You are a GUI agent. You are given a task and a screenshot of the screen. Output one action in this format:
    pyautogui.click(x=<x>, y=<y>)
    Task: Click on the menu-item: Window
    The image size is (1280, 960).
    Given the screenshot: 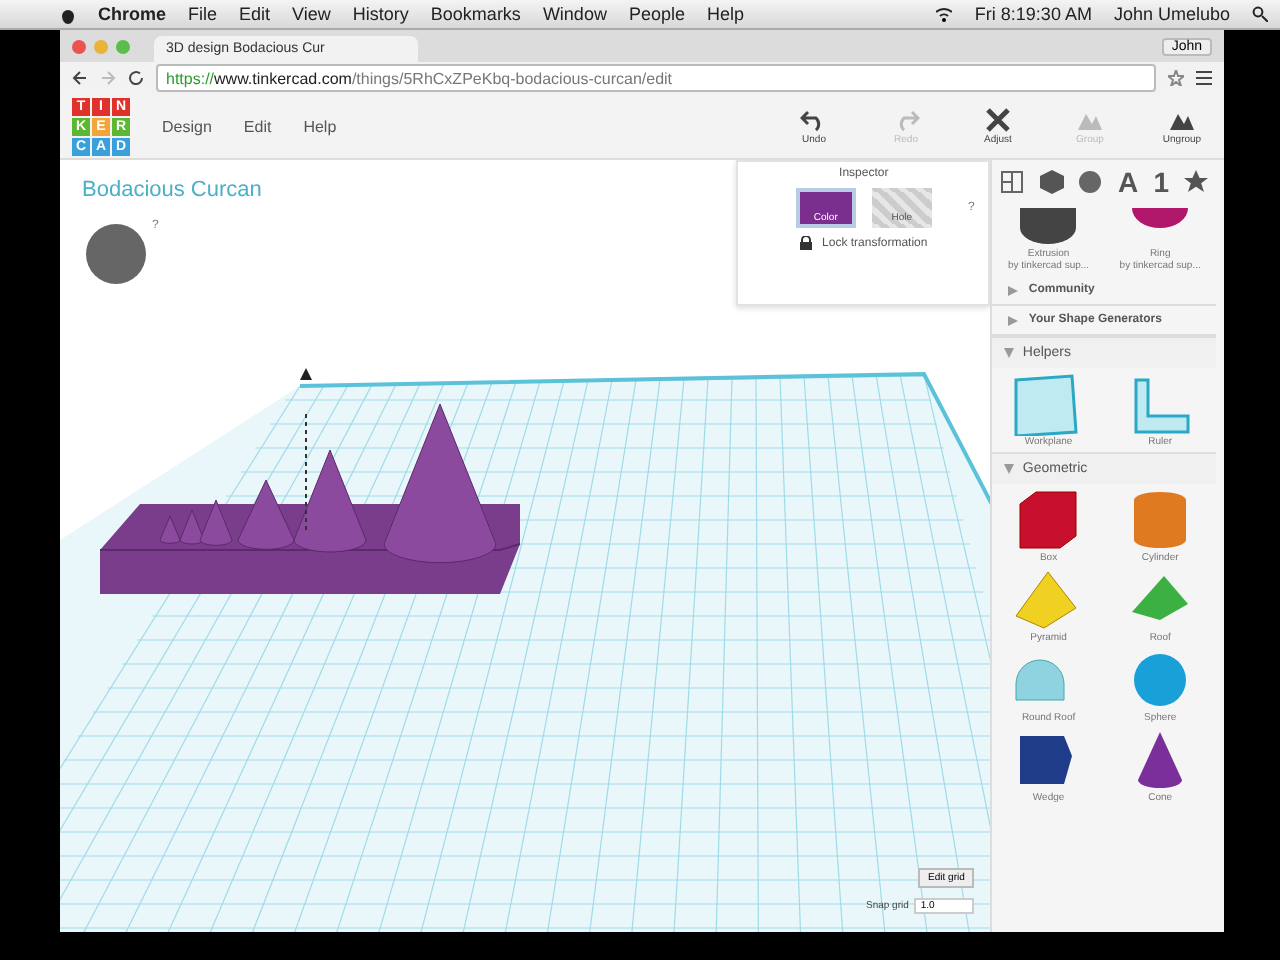 What is the action you would take?
    pyautogui.click(x=574, y=14)
    